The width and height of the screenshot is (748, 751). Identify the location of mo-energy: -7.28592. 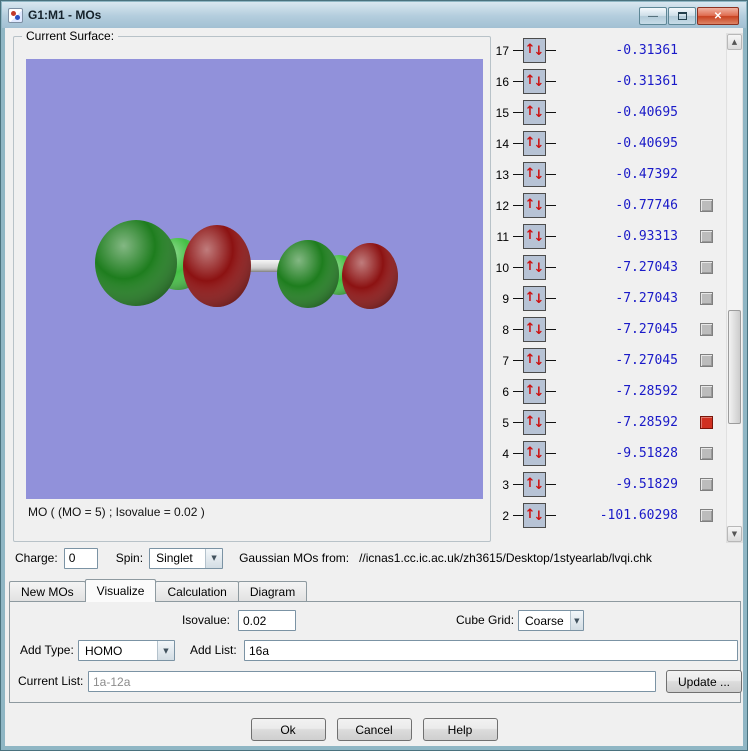
(646, 422).